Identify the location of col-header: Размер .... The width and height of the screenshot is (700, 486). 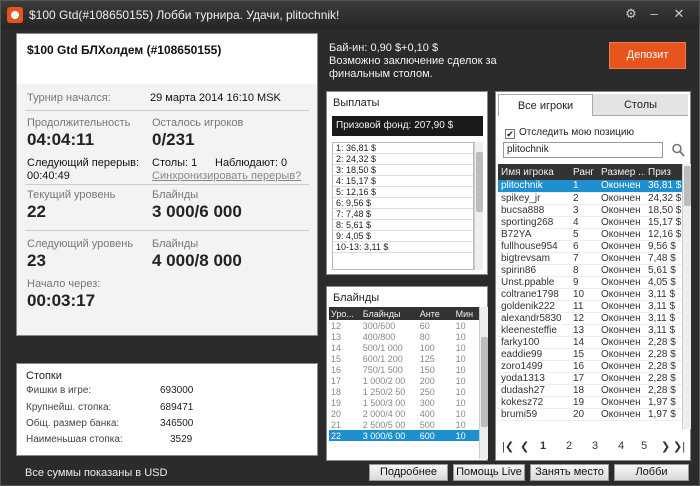
(621, 172).